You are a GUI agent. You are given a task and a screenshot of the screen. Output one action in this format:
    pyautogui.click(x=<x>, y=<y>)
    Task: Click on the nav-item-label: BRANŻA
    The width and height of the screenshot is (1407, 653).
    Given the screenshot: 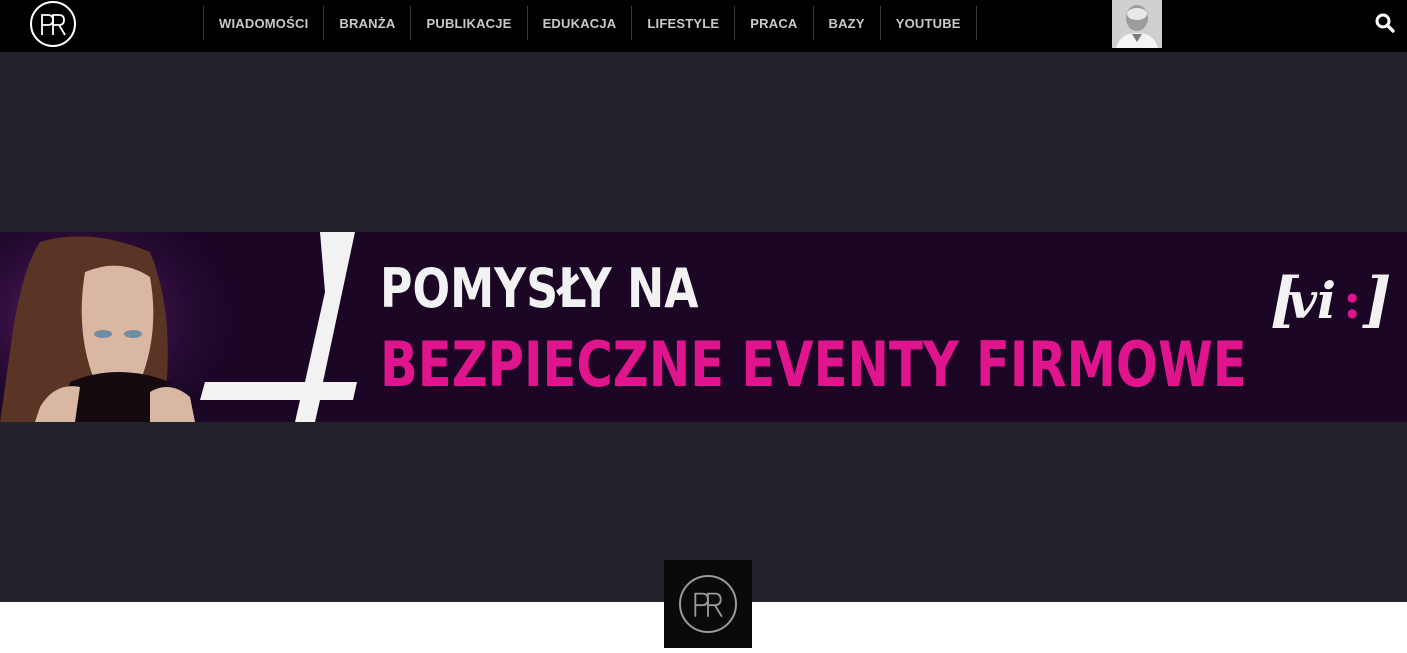 What is the action you would take?
    pyautogui.click(x=367, y=23)
    